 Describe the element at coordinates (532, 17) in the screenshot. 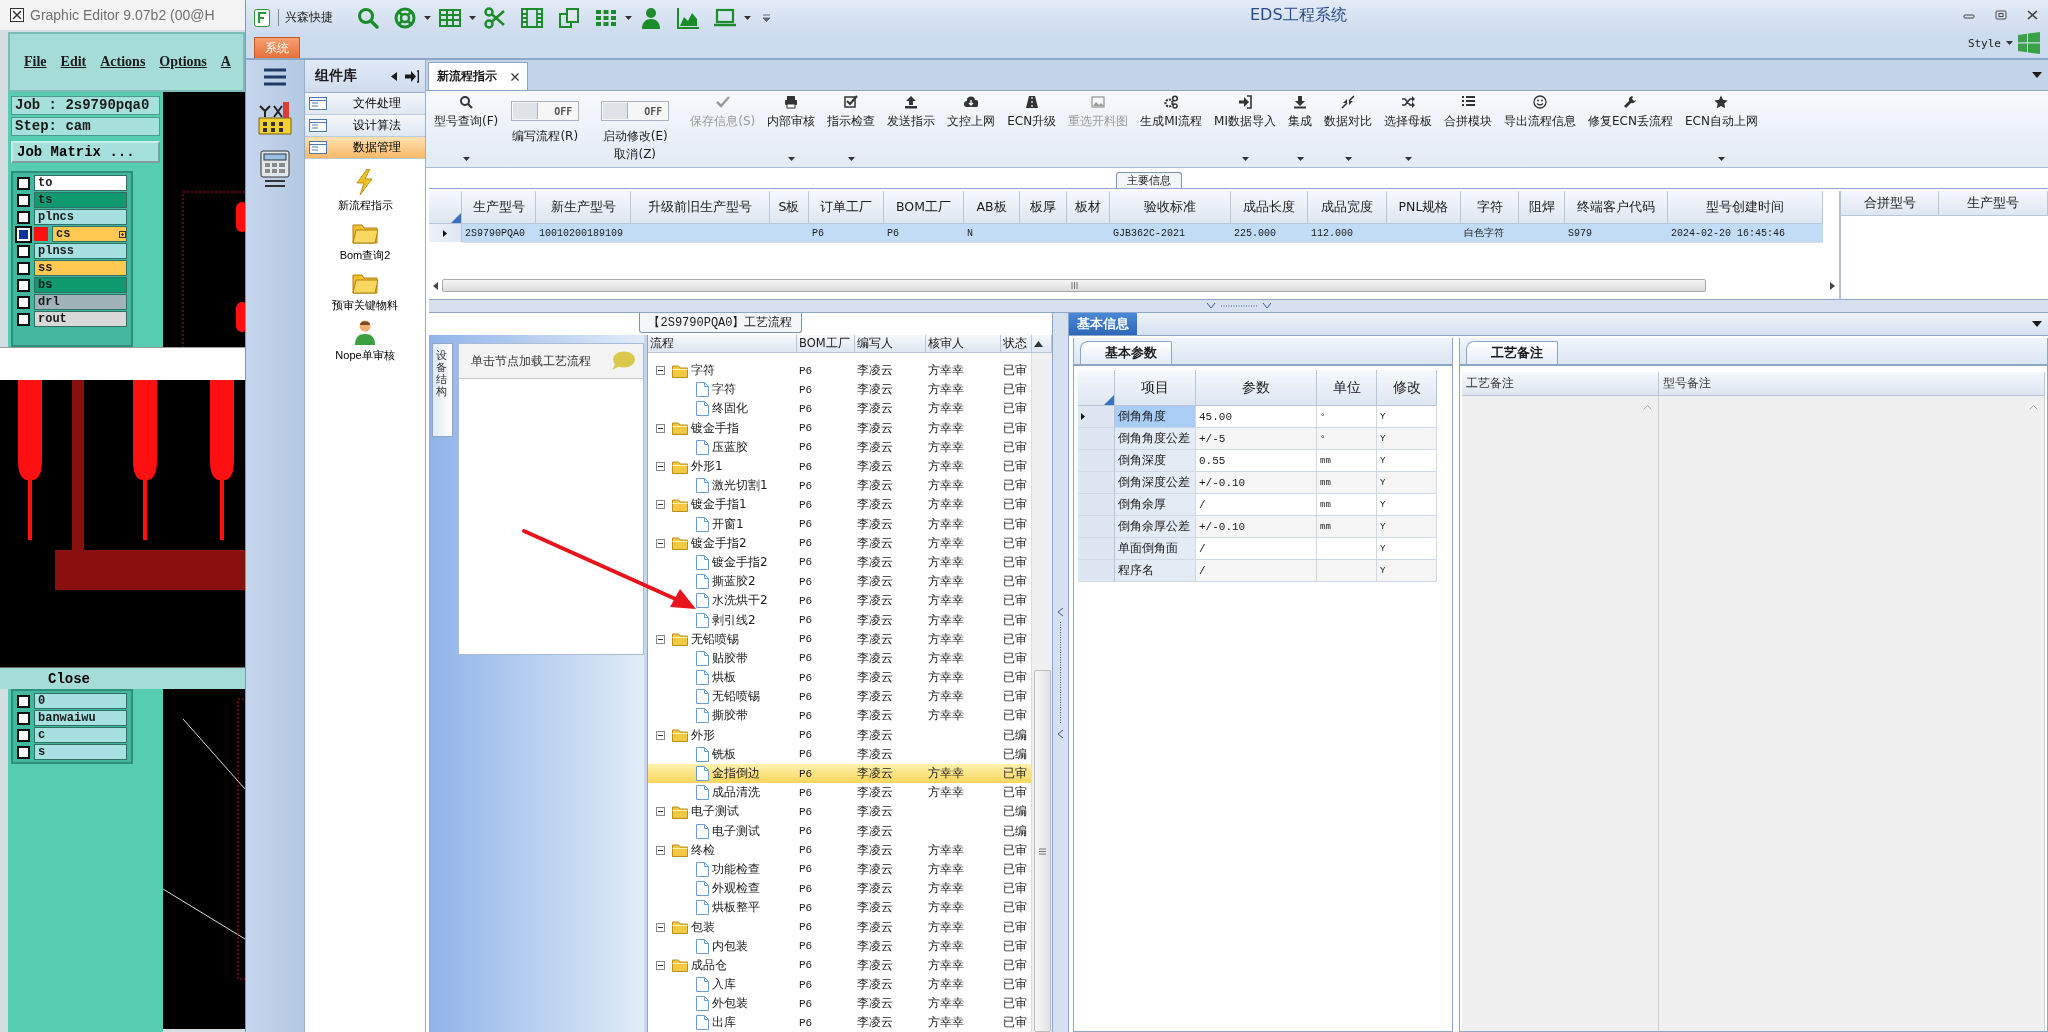

I see `film-icon` at that location.